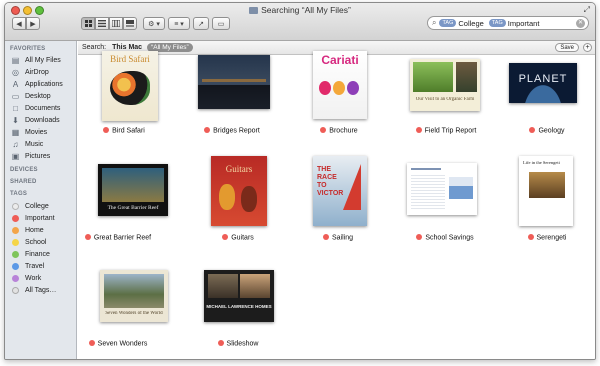  I want to click on serengeti-thumbnail: Life in the Serengeti, so click(546, 191).